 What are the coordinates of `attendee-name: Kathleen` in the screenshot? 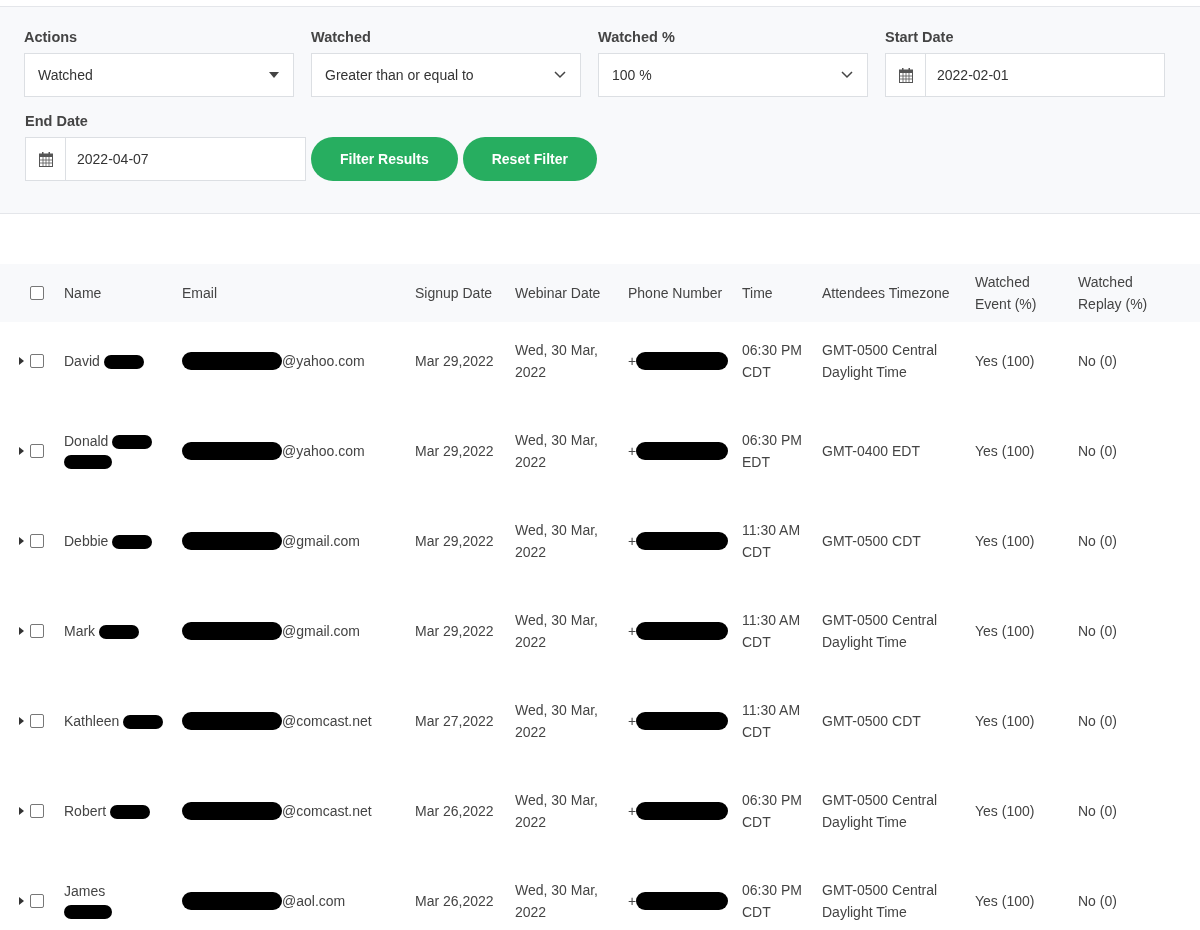 It's located at (92, 721).